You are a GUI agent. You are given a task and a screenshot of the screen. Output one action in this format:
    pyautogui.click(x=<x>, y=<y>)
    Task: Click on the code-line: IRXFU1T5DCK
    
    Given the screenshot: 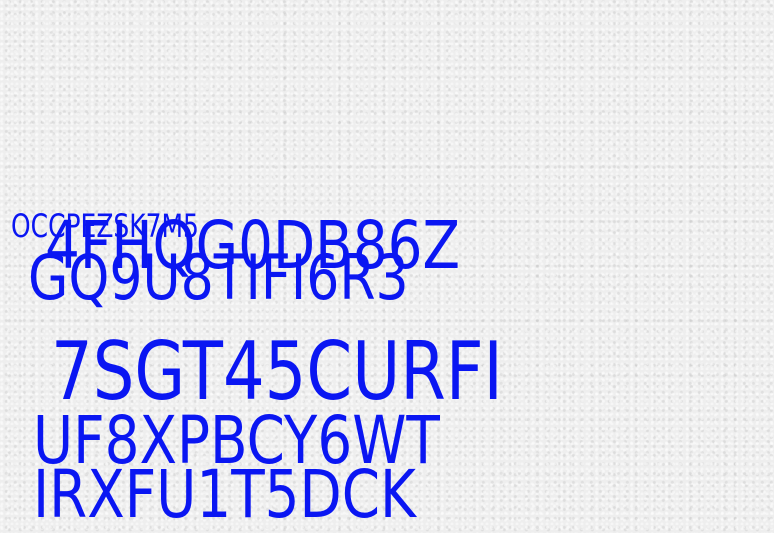 What is the action you would take?
    pyautogui.click(x=224, y=494)
    